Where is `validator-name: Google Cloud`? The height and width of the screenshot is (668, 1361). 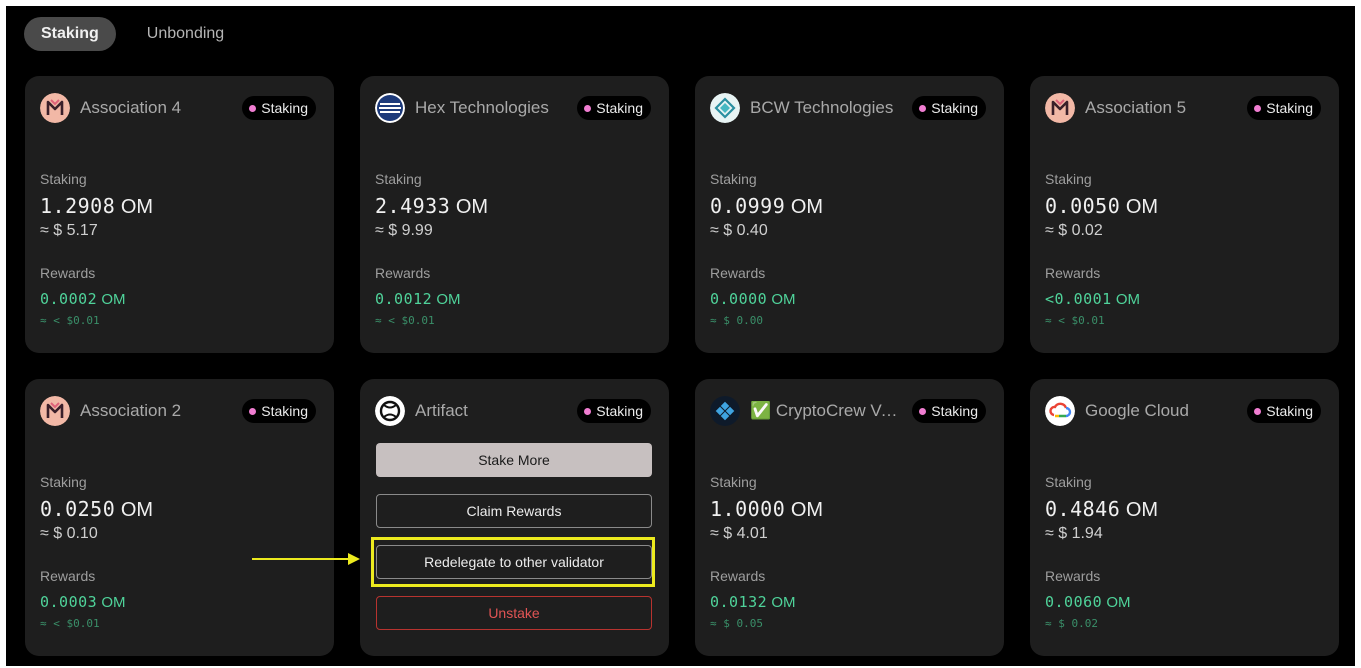 validator-name: Google Cloud is located at coordinates (1137, 410).